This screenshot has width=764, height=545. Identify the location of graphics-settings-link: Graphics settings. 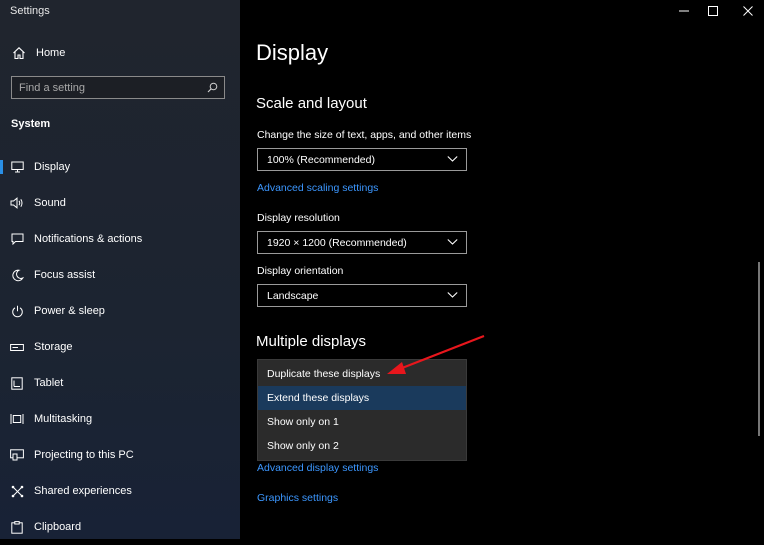
(297, 498).